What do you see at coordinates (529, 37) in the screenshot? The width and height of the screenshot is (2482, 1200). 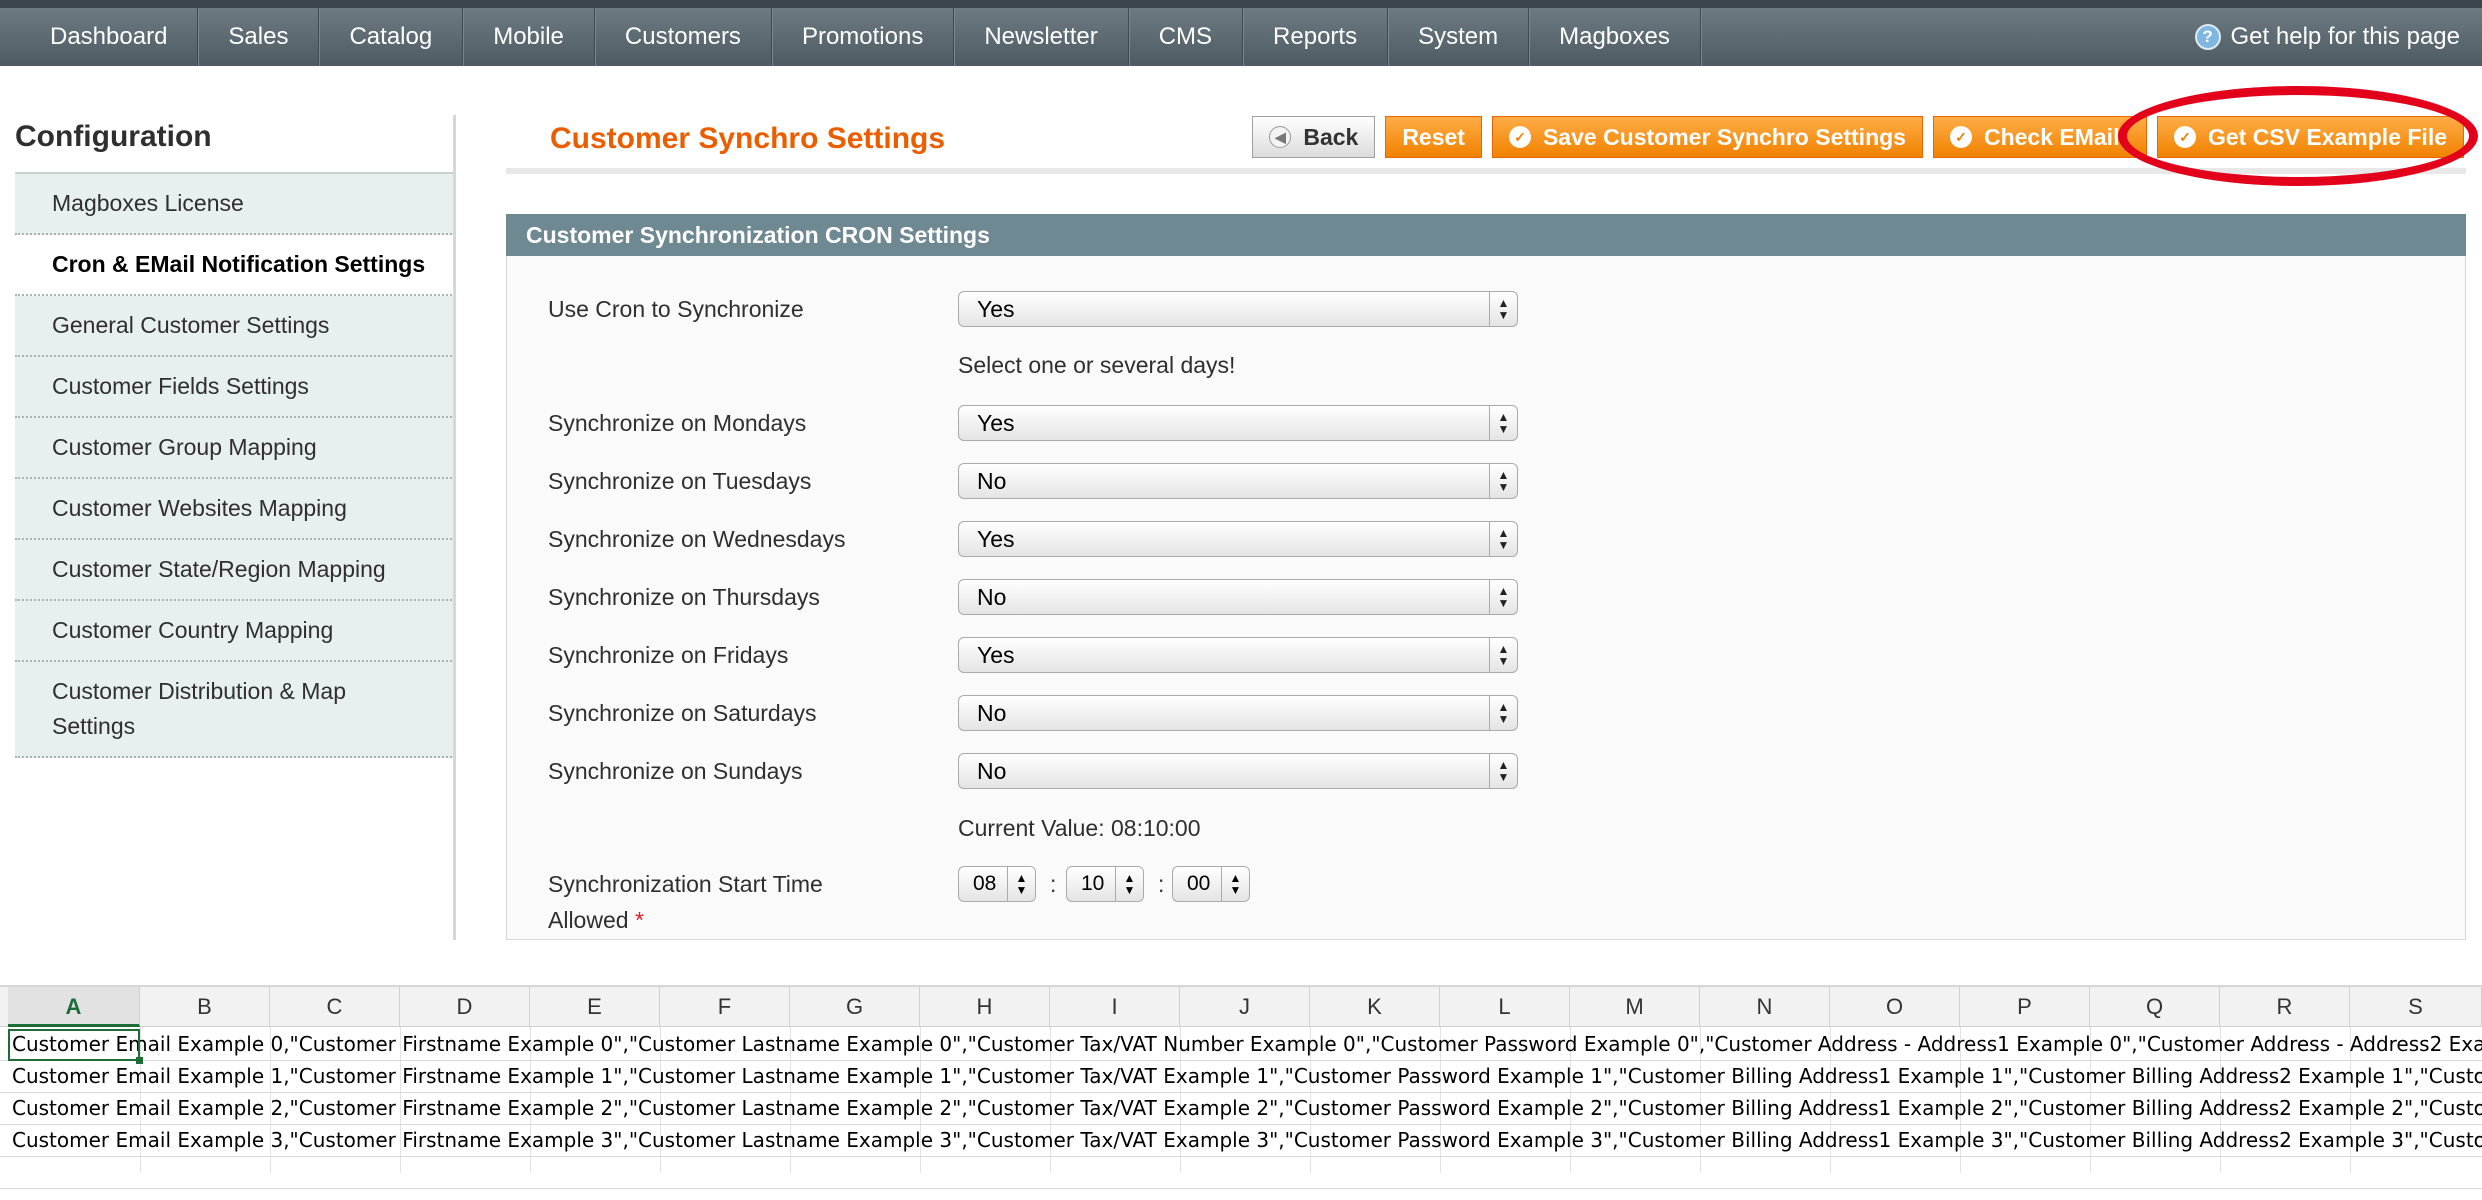 I see `nav-mobile: Mobile` at bounding box center [529, 37].